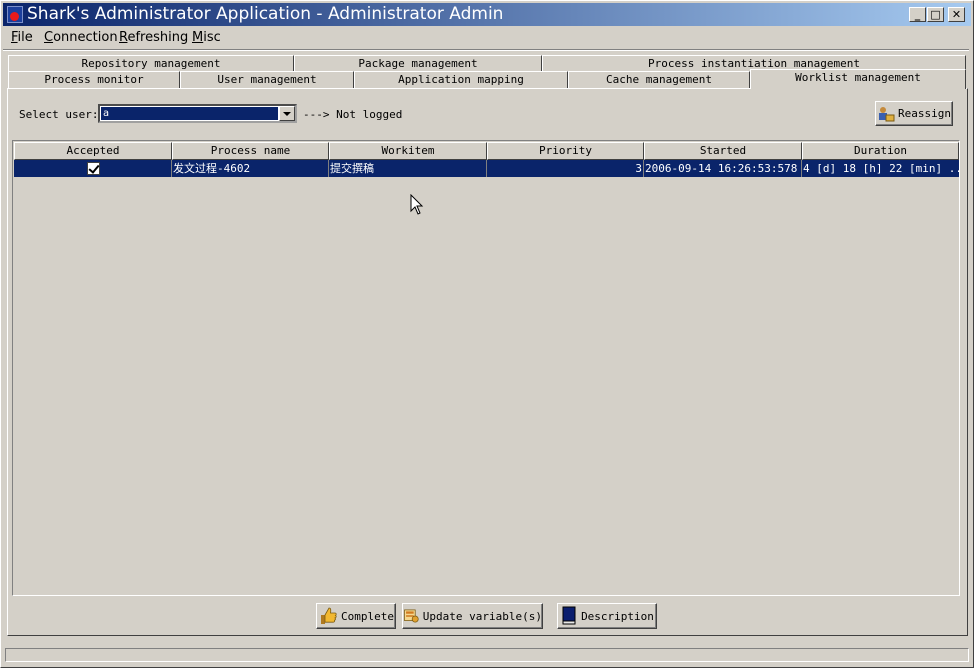  Describe the element at coordinates (486, 50) in the screenshot. I see `menu-separator` at that location.